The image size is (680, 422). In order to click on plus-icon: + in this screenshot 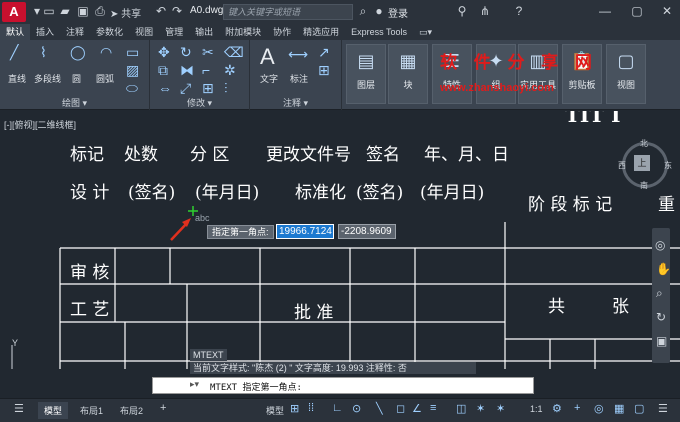, I will do `click(577, 408)`.